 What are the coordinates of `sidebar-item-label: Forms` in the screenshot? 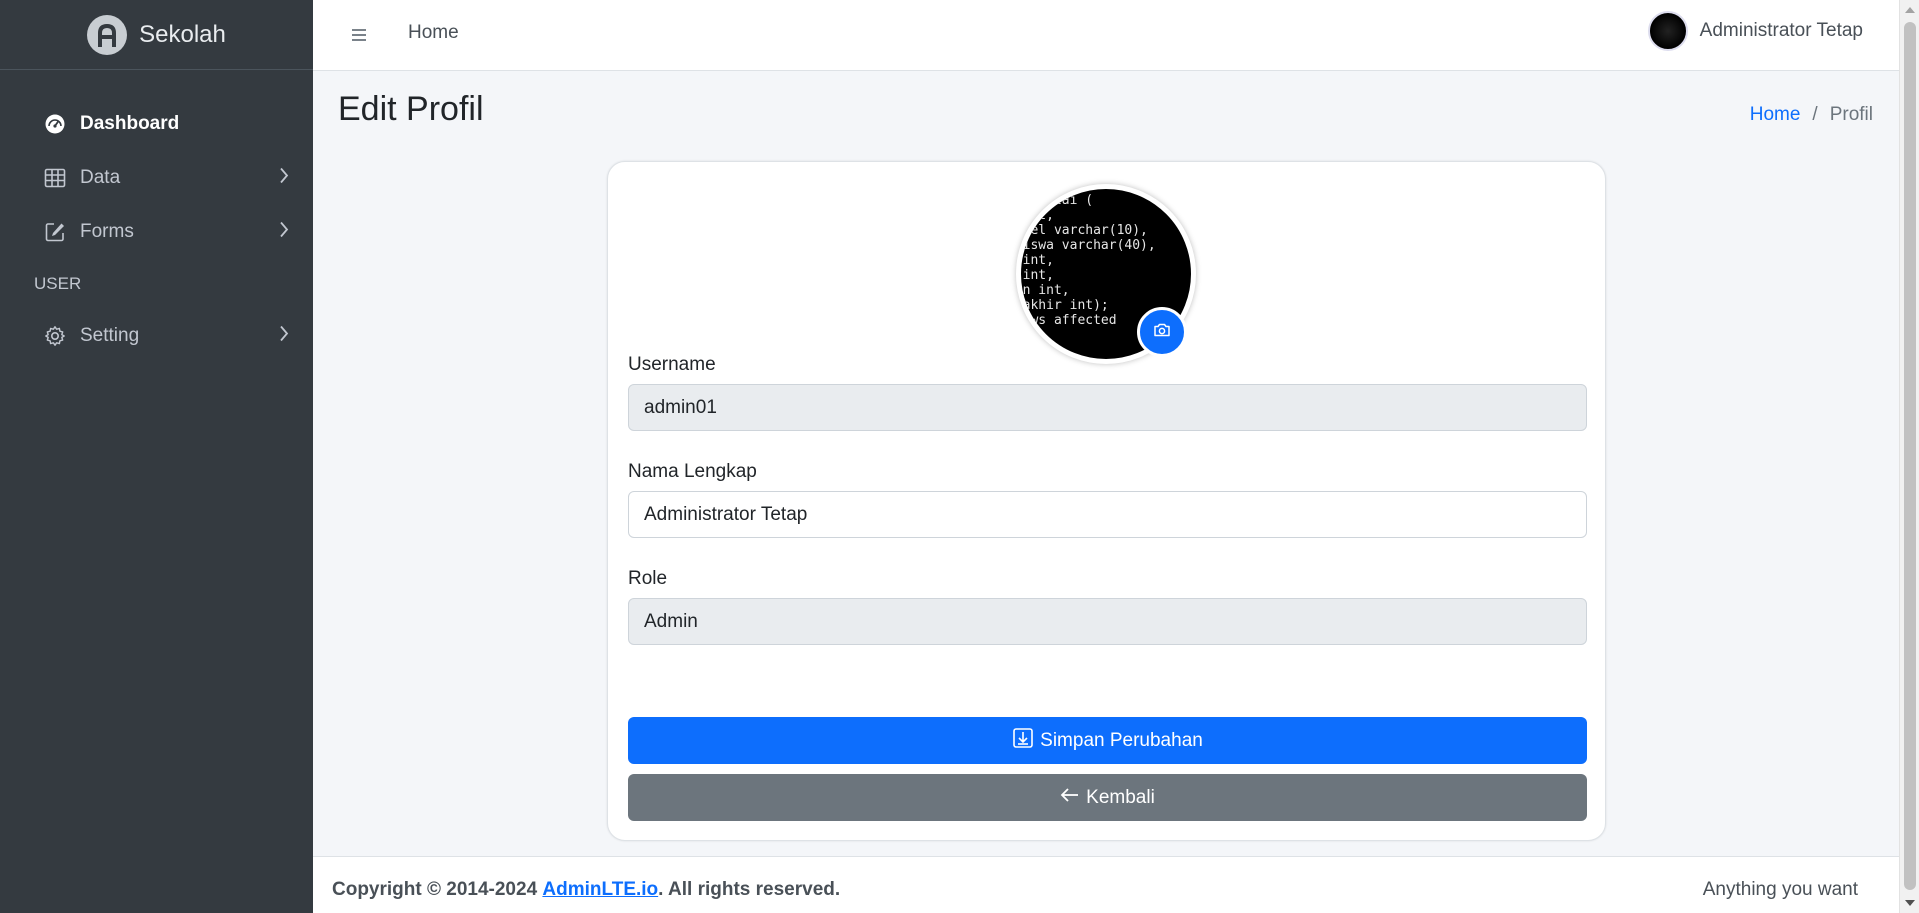 It's located at (107, 231).